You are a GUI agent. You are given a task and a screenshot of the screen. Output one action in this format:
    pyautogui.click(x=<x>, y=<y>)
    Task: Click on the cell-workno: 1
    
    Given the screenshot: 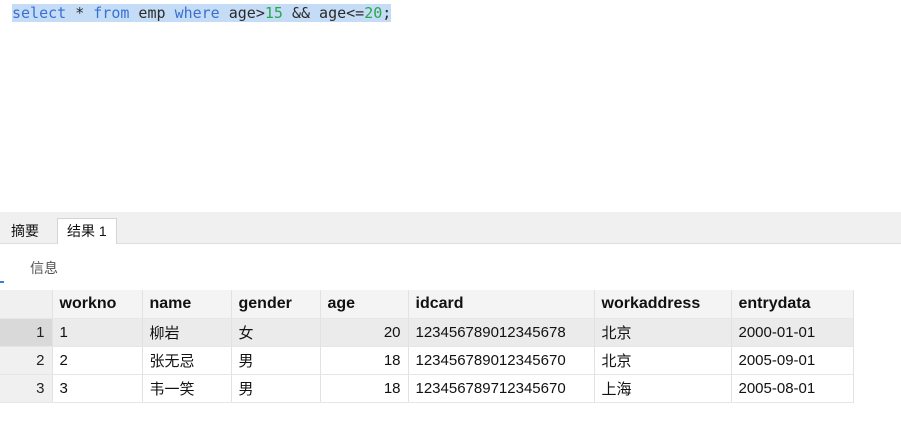 What is the action you would take?
    pyautogui.click(x=97, y=332)
    